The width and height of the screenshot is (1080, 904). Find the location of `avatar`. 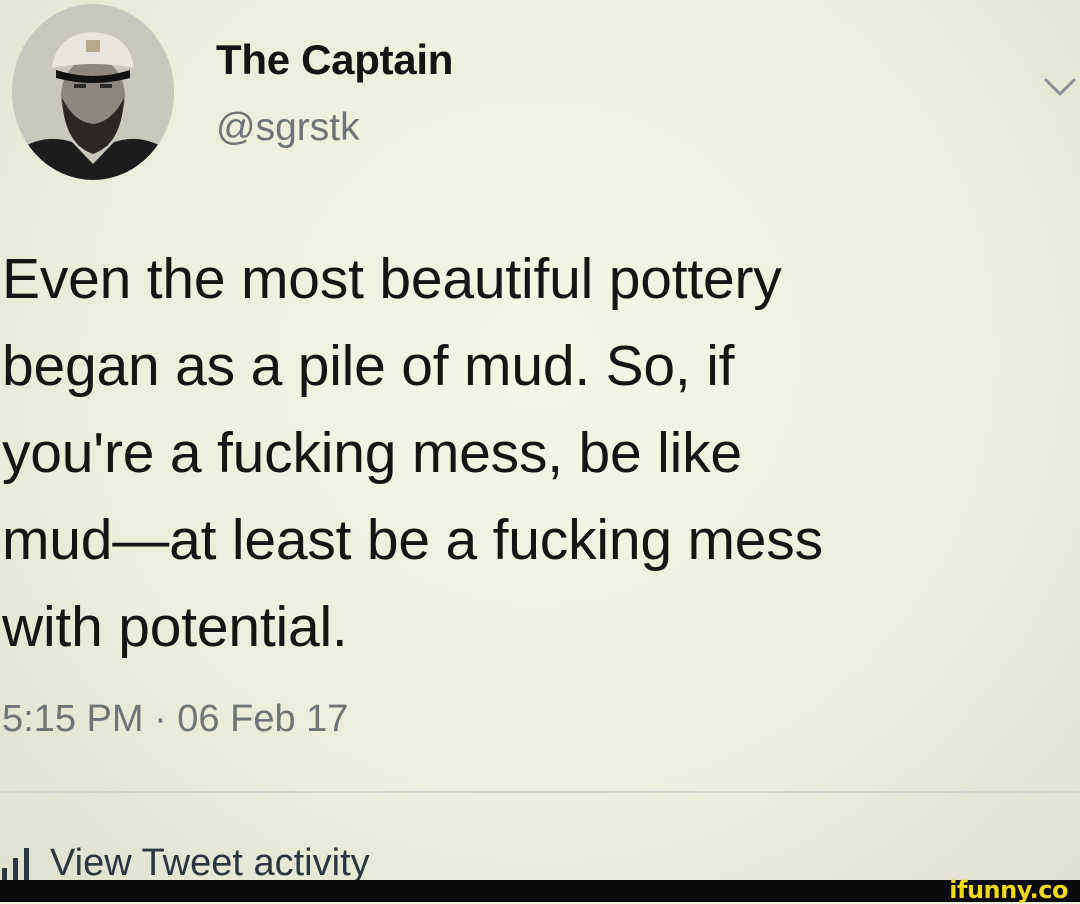

avatar is located at coordinates (93, 92).